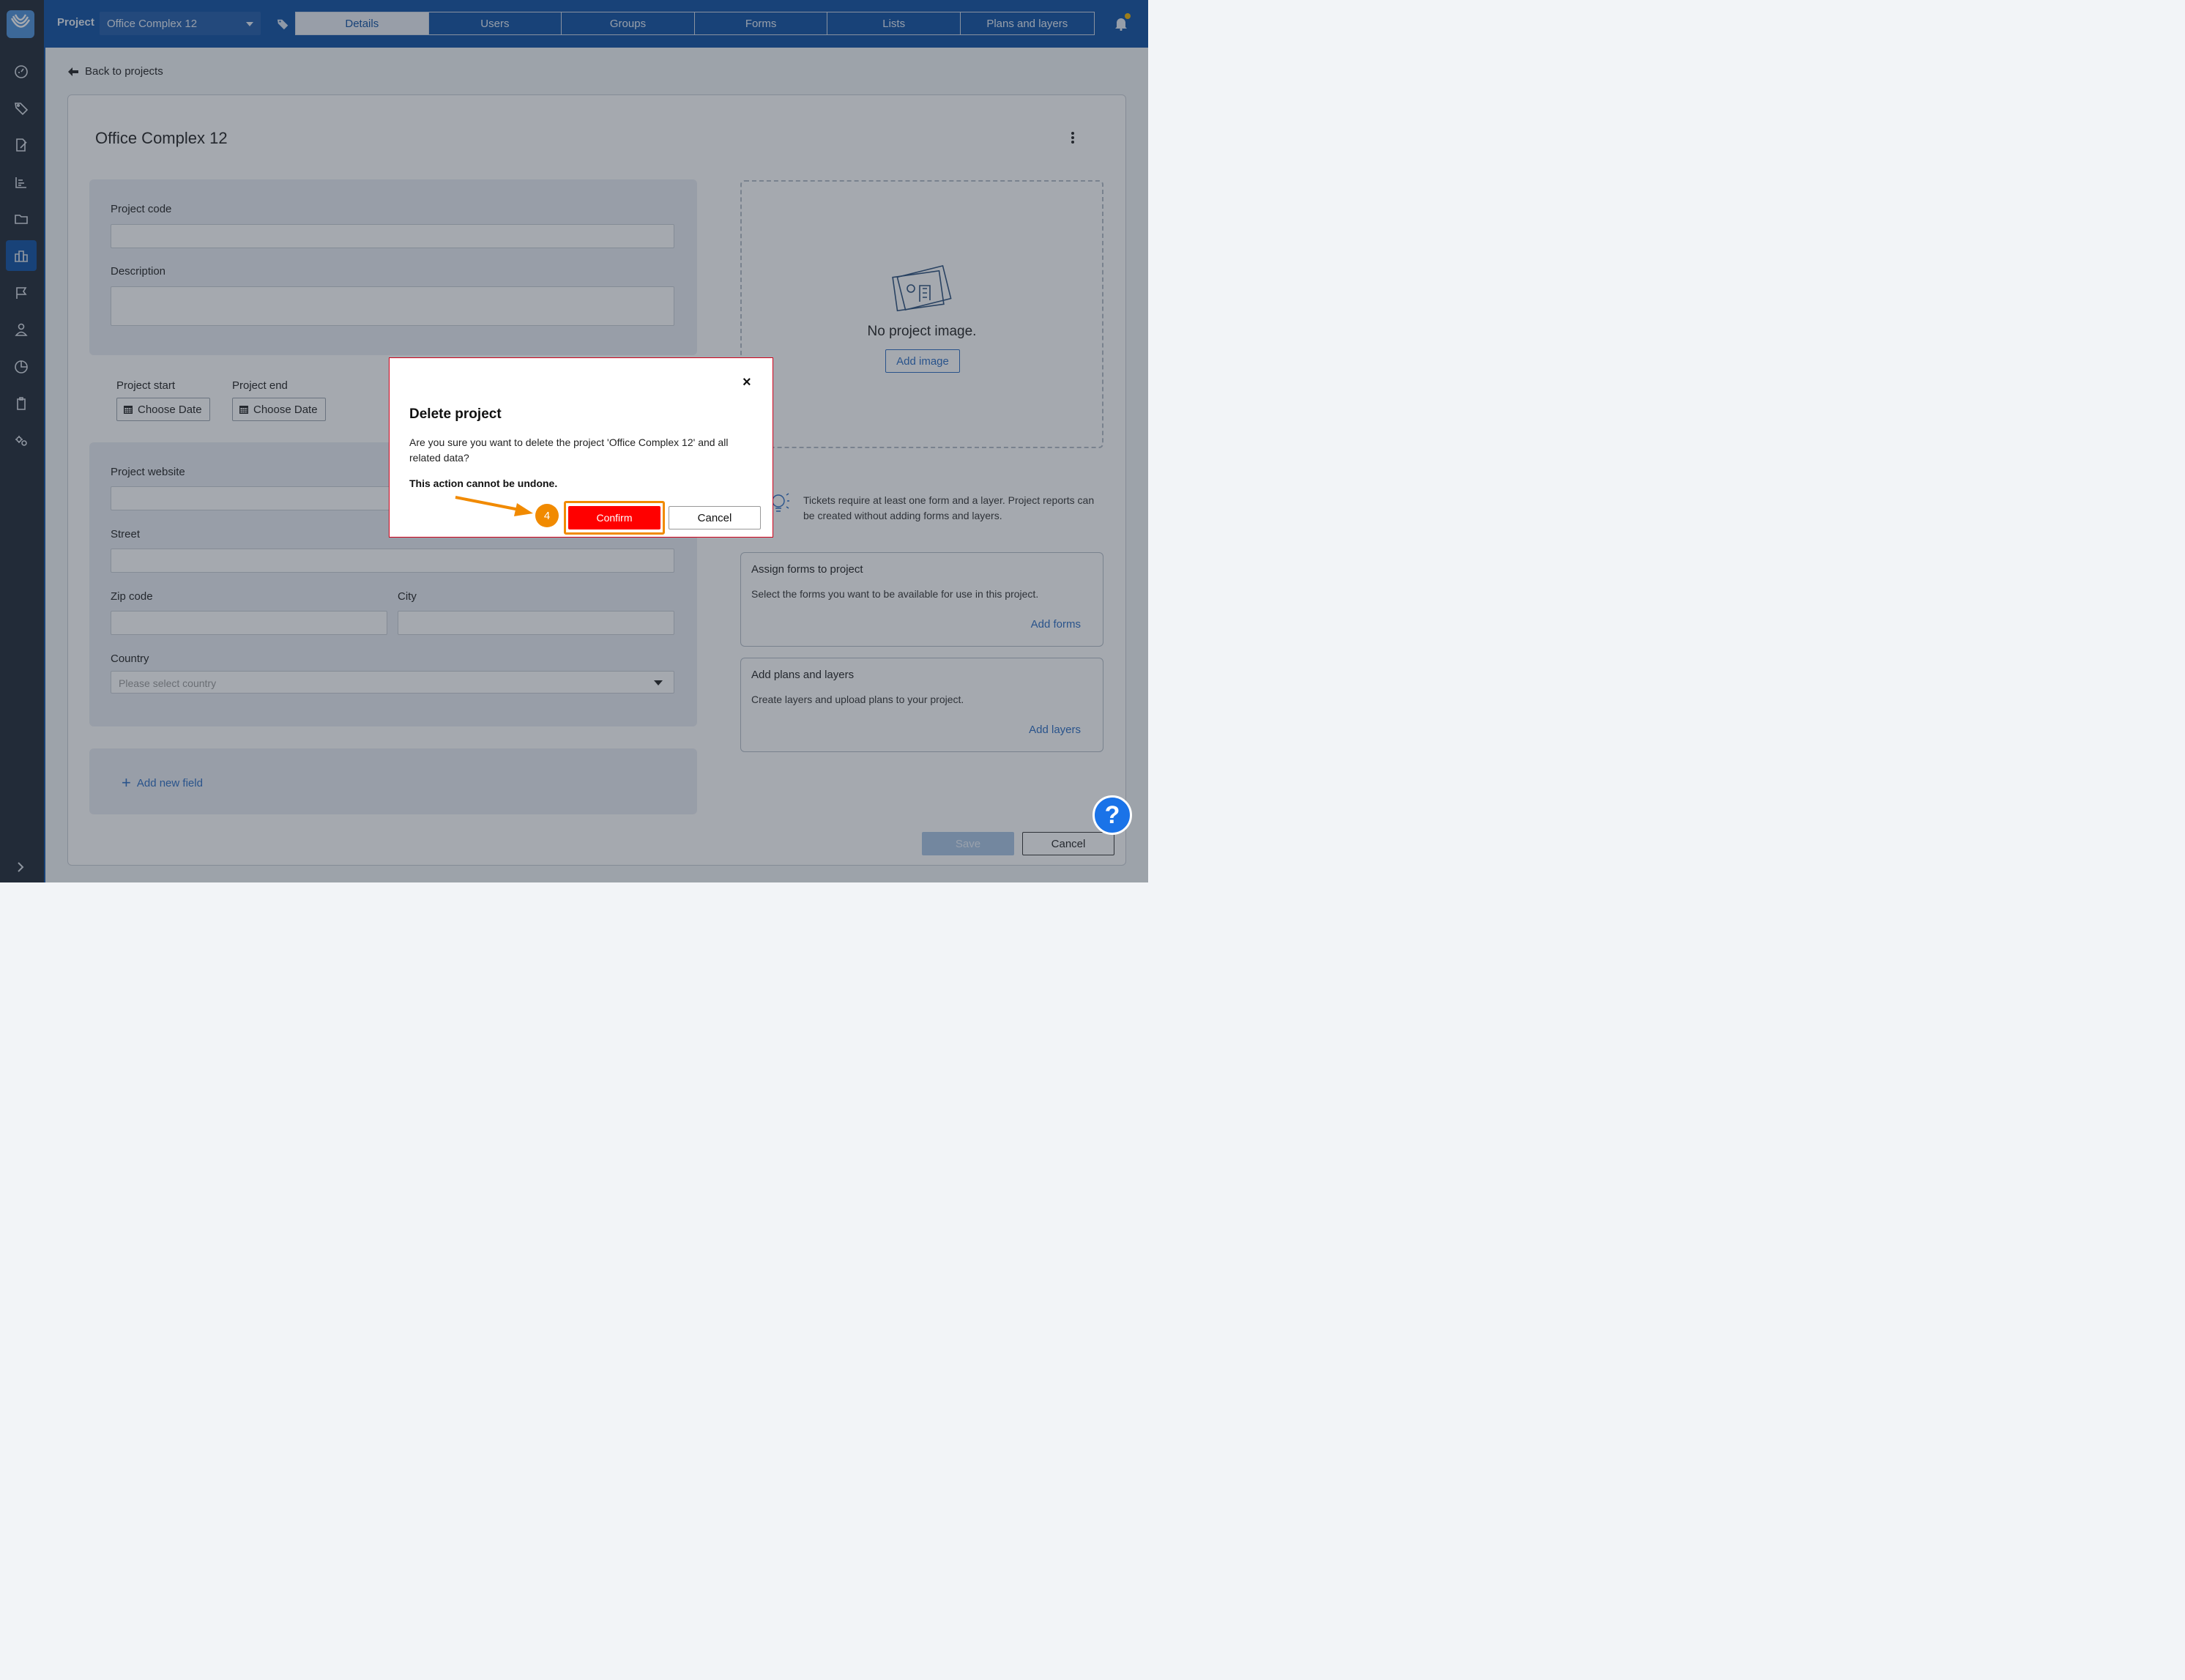 This screenshot has height=1680, width=2185. What do you see at coordinates (494, 506) in the screenshot?
I see `arrow-annotation-icon` at bounding box center [494, 506].